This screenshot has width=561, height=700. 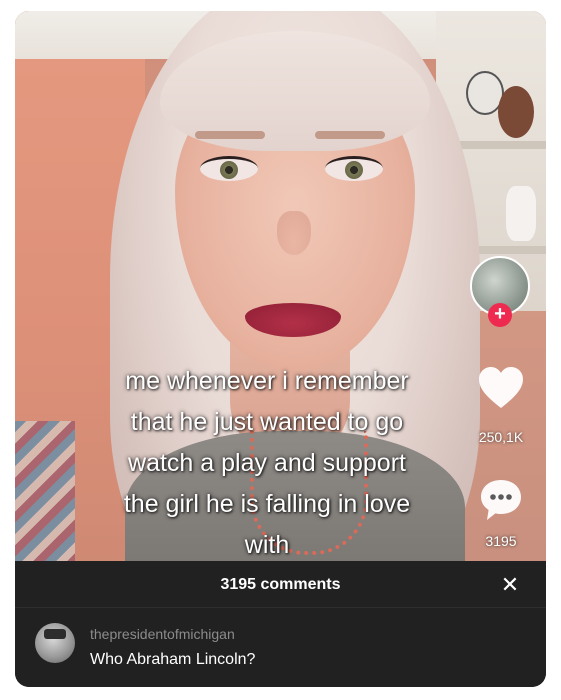 What do you see at coordinates (501, 500) in the screenshot?
I see `speech-bubble-icon` at bounding box center [501, 500].